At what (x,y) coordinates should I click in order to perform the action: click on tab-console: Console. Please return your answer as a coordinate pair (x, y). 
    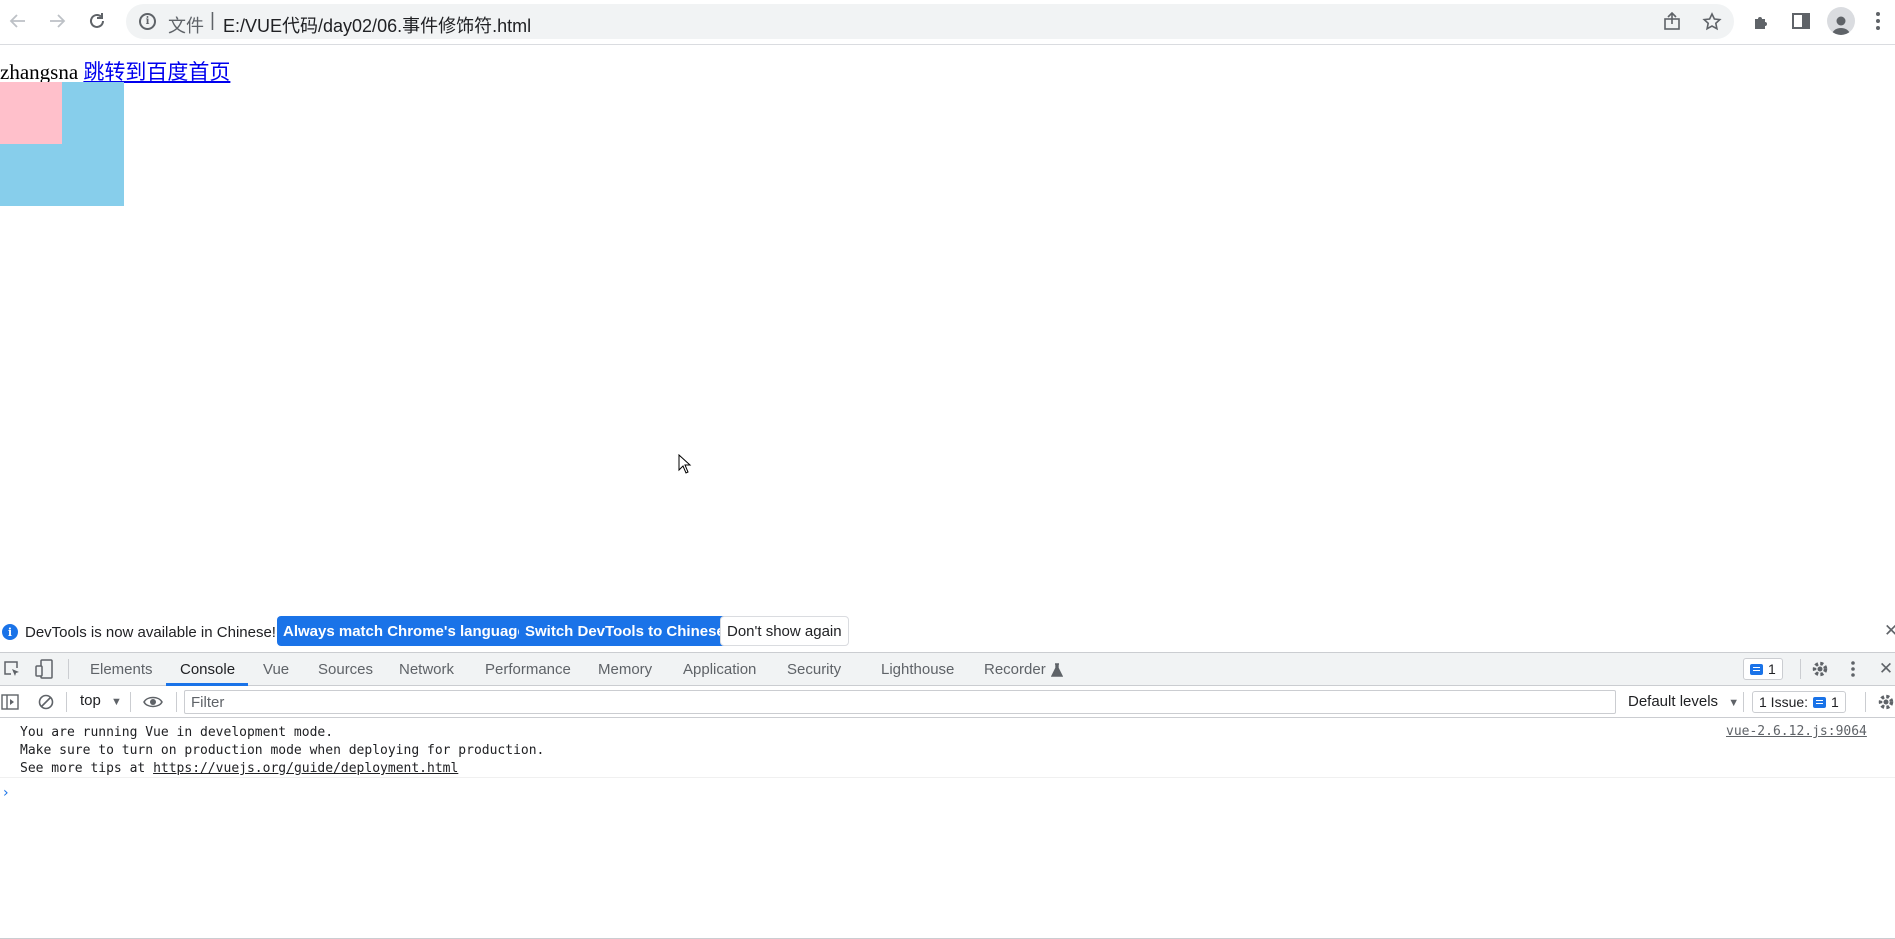
    Looking at the image, I should click on (207, 669).